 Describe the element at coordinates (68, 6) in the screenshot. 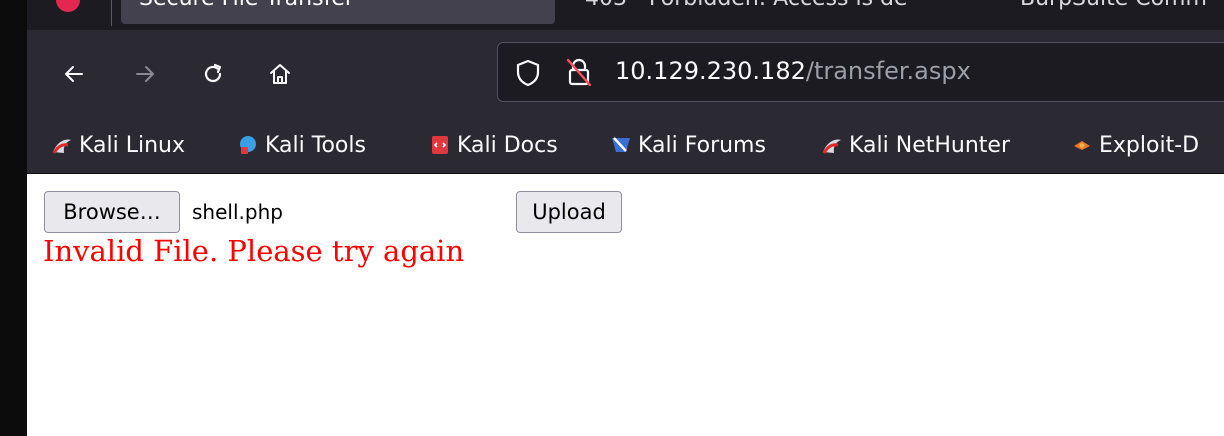

I see `browser-logo-icon` at that location.